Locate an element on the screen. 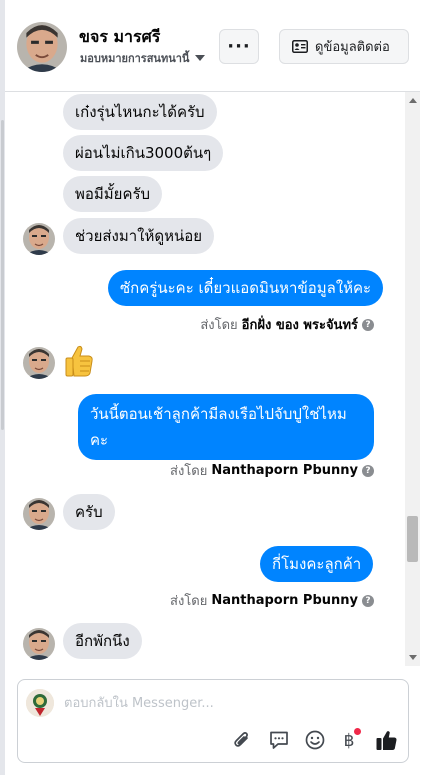 This screenshot has width=425, height=775. scroll-up-arrow-icon is located at coordinates (413, 100).